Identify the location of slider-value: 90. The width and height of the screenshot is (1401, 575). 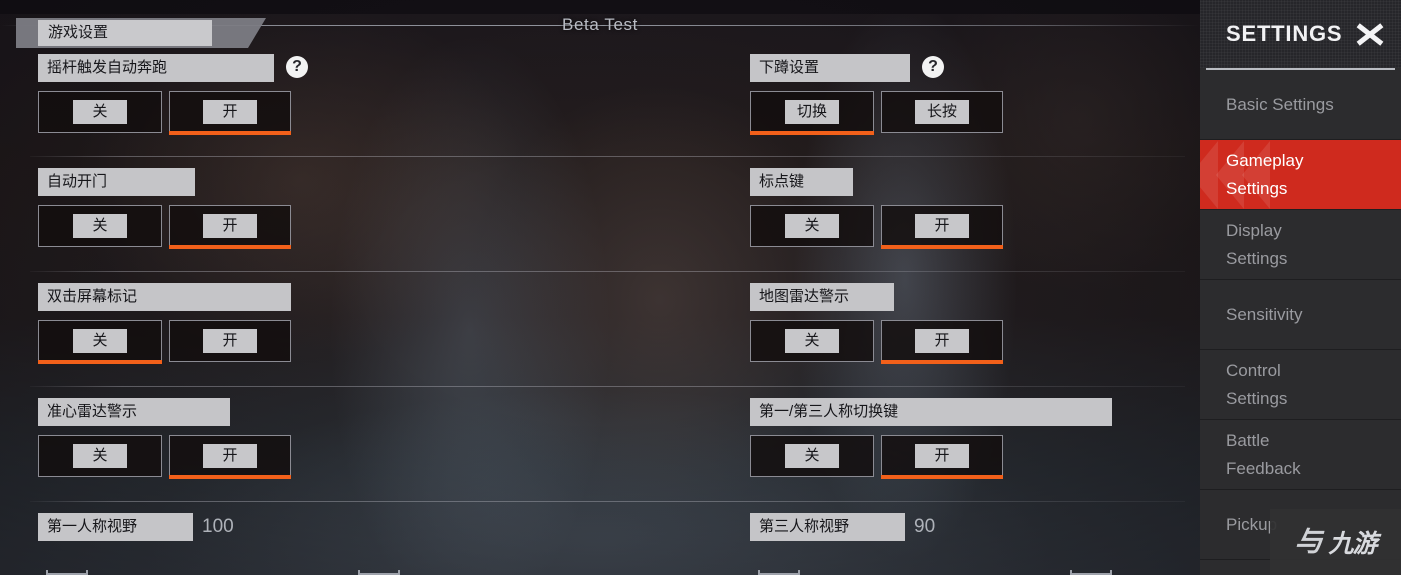
(925, 526).